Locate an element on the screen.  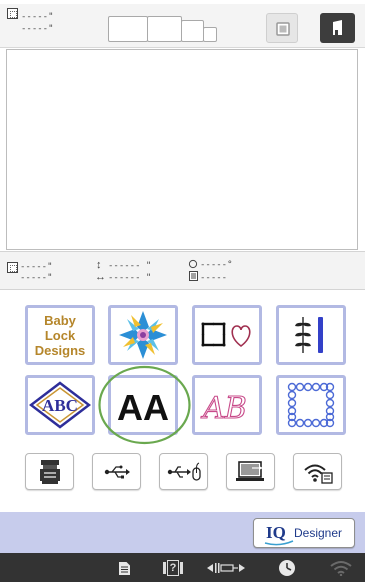
home-icon is located at coordinates (337, 27).